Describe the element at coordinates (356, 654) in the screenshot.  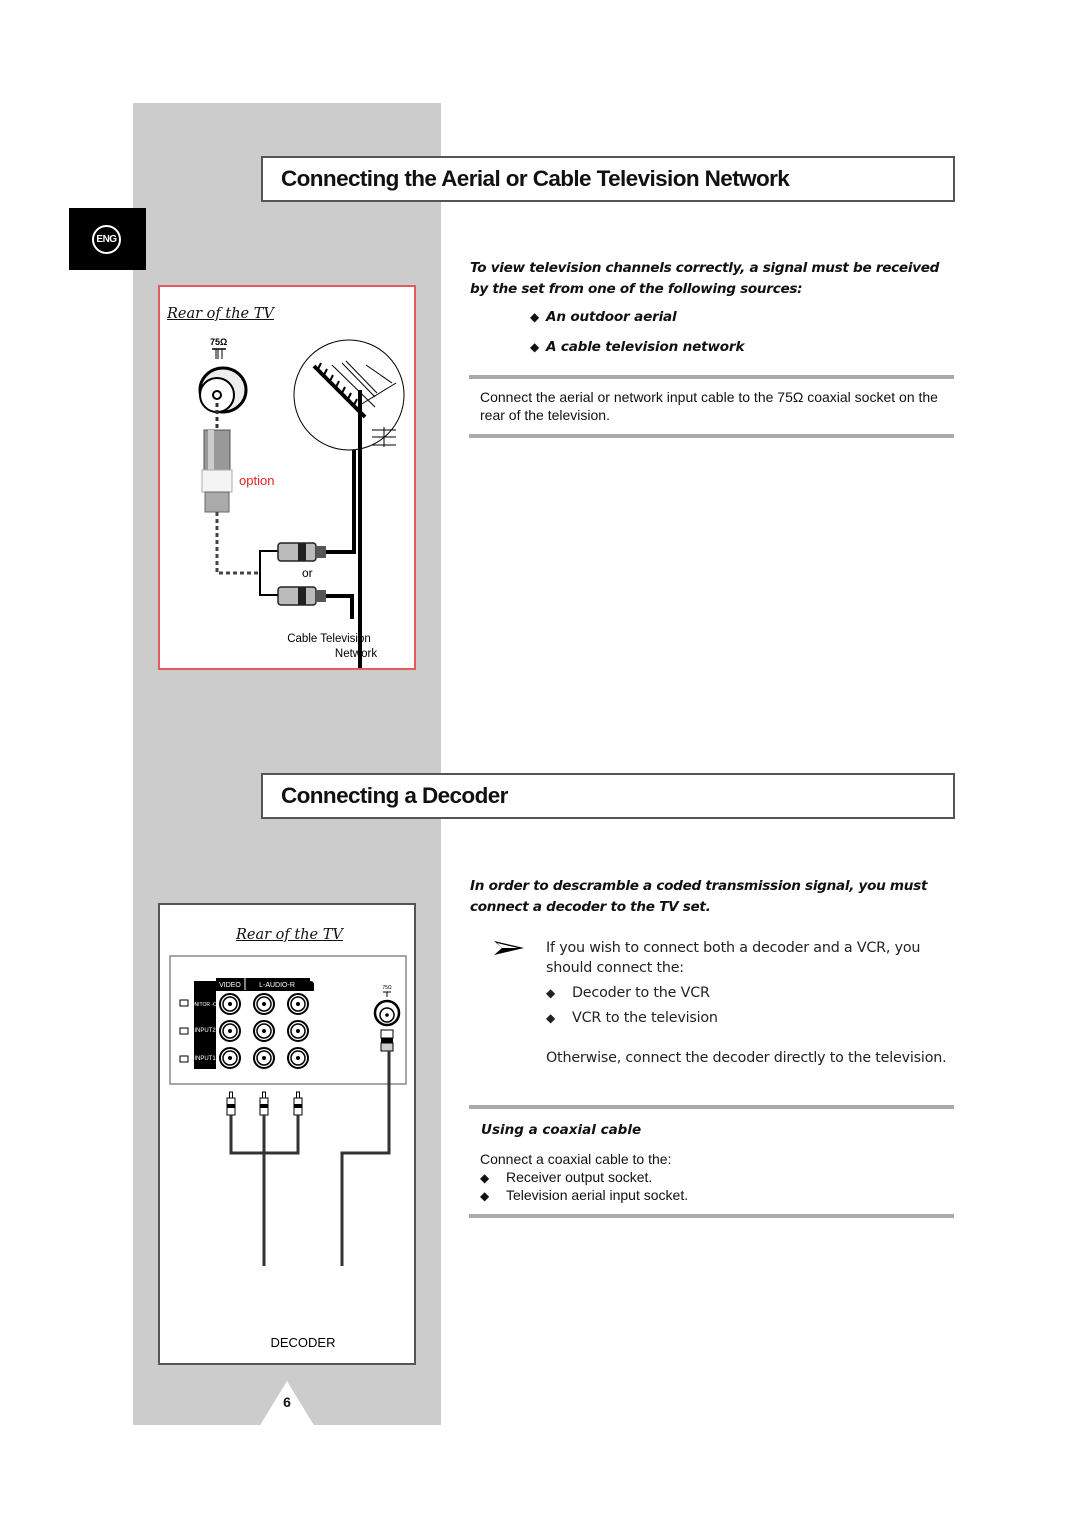
I see `cable-network-label-2: Network` at that location.